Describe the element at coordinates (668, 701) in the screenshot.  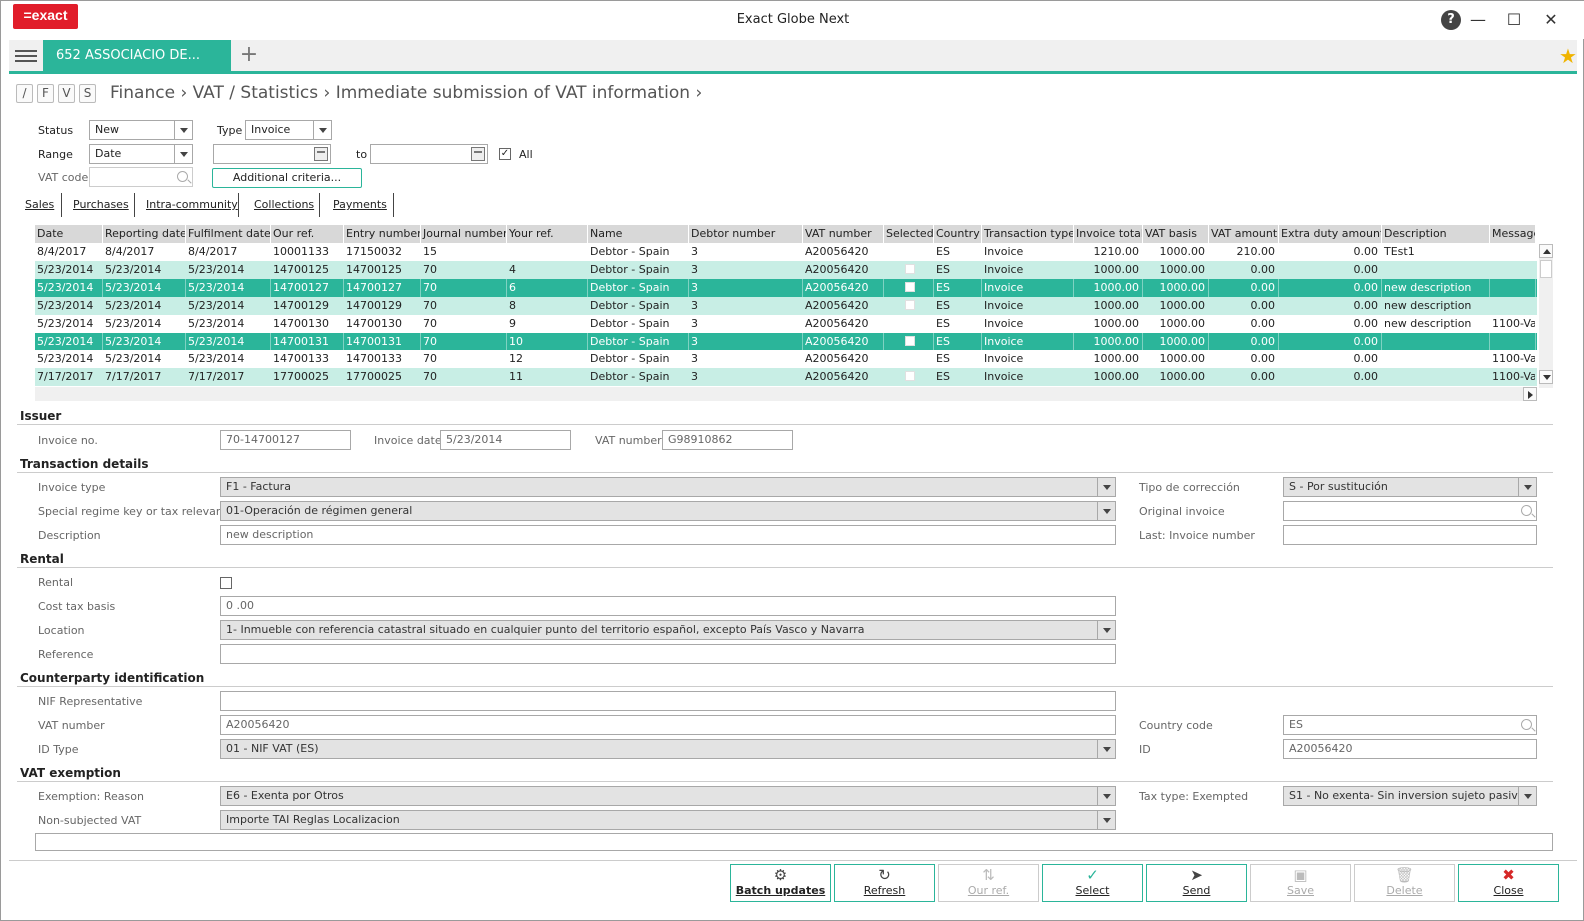
I see `nif-input` at that location.